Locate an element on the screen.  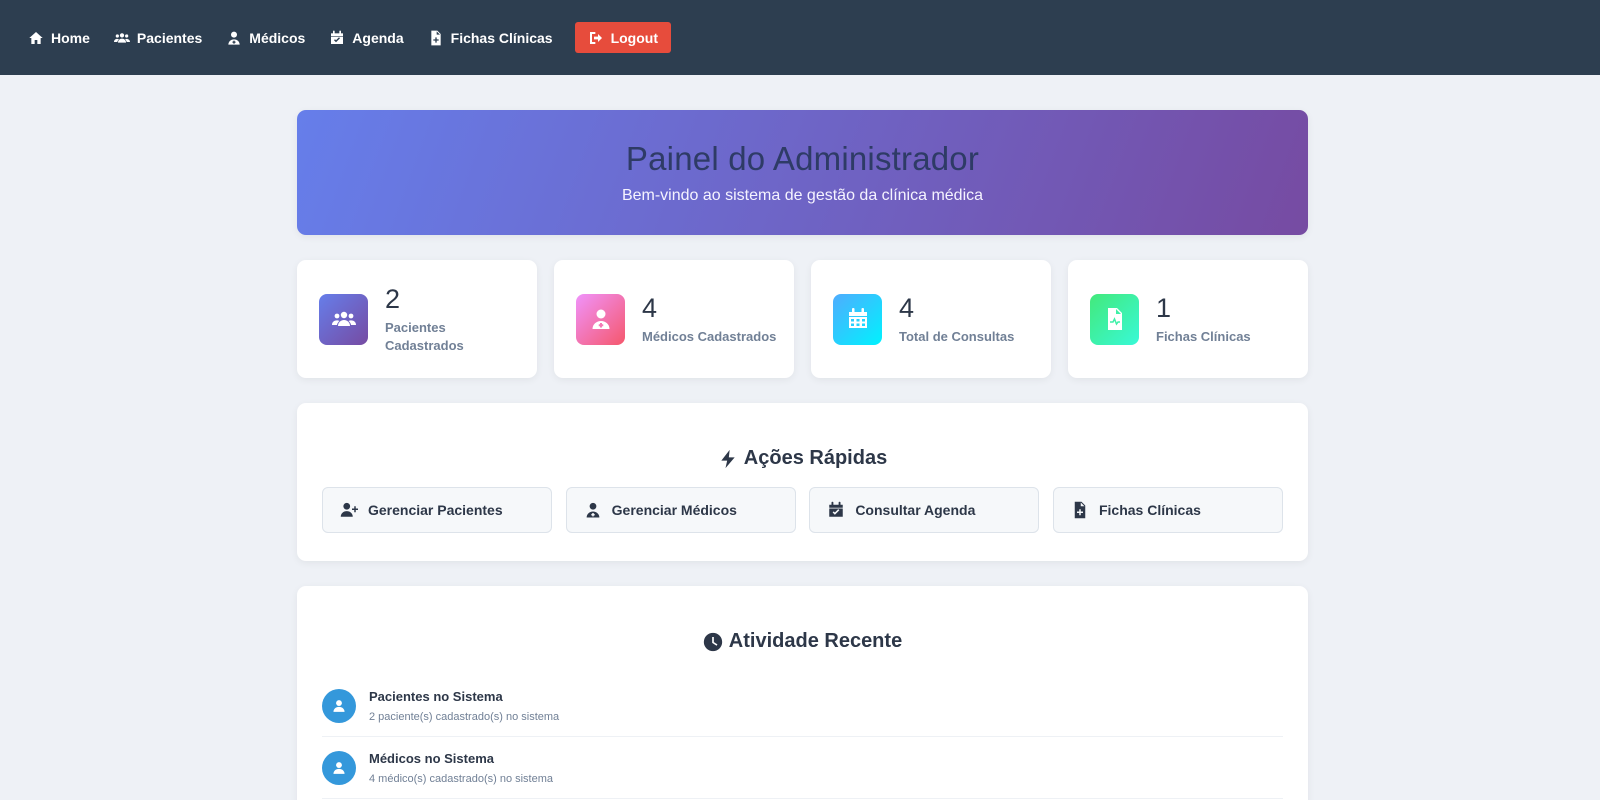
clinical-records-button: Fichas Clínicas is located at coordinates (1167, 510).